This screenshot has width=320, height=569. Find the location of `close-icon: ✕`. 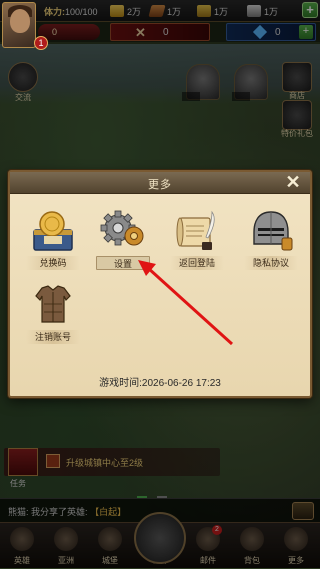

close-icon: ✕ is located at coordinates (293, 182).